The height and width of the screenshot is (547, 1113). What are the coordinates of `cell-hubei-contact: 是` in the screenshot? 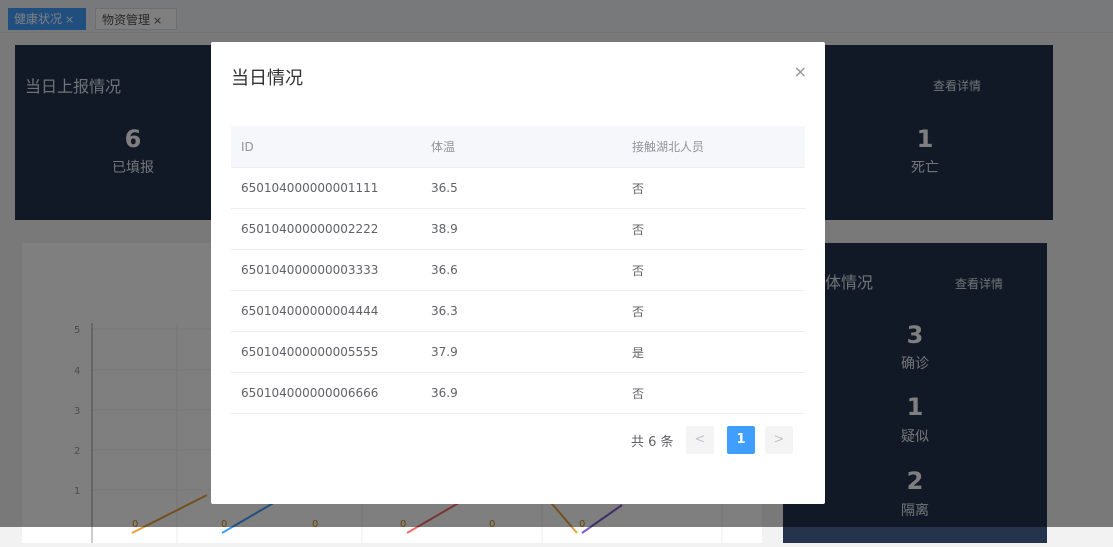 It's located at (713, 352).